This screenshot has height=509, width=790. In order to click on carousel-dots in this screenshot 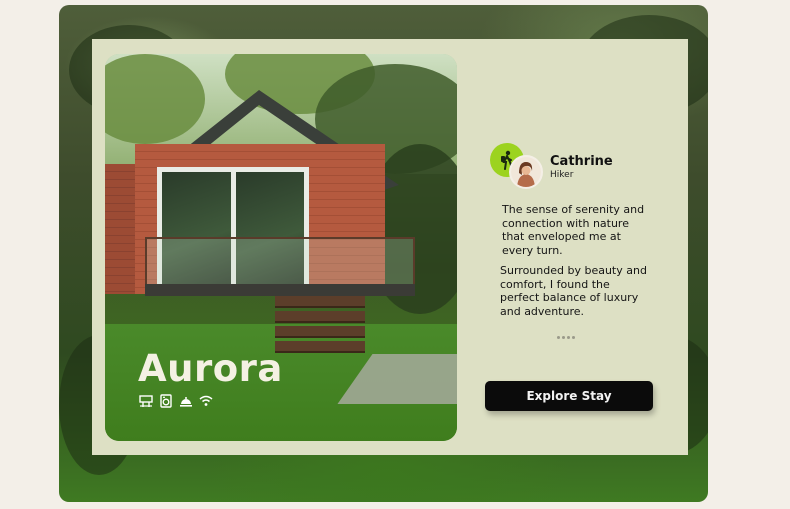, I will do `click(566, 337)`.